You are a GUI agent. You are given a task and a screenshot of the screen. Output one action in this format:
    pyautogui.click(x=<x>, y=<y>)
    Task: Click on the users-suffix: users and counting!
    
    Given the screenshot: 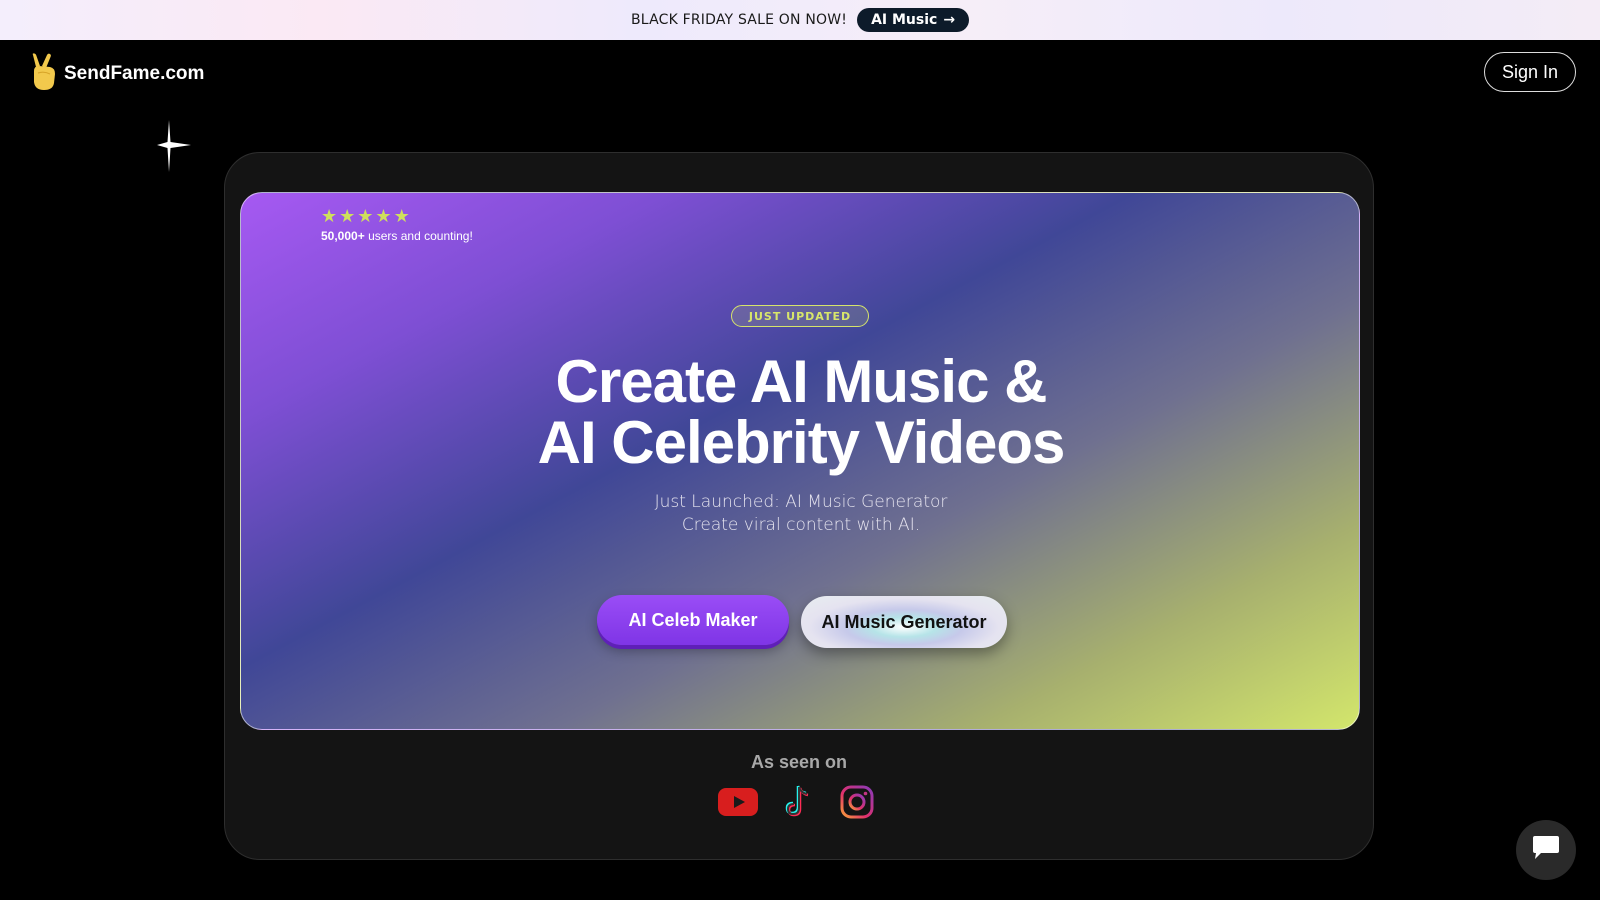 What is the action you would take?
    pyautogui.click(x=420, y=236)
    